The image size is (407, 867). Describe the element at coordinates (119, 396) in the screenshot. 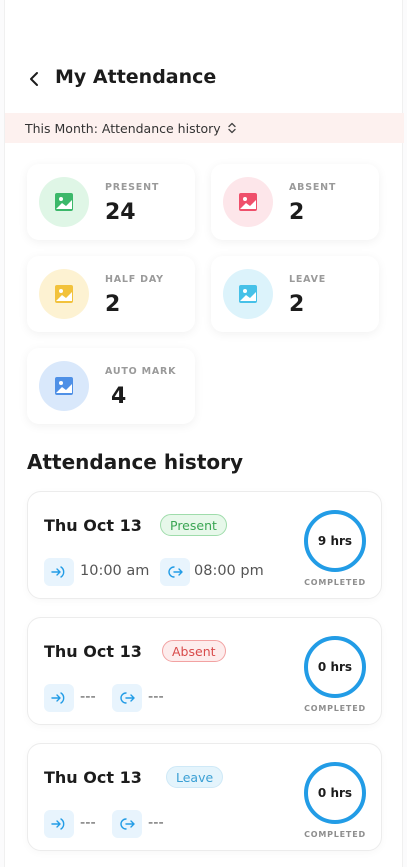

I see `stat-value: 4` at that location.